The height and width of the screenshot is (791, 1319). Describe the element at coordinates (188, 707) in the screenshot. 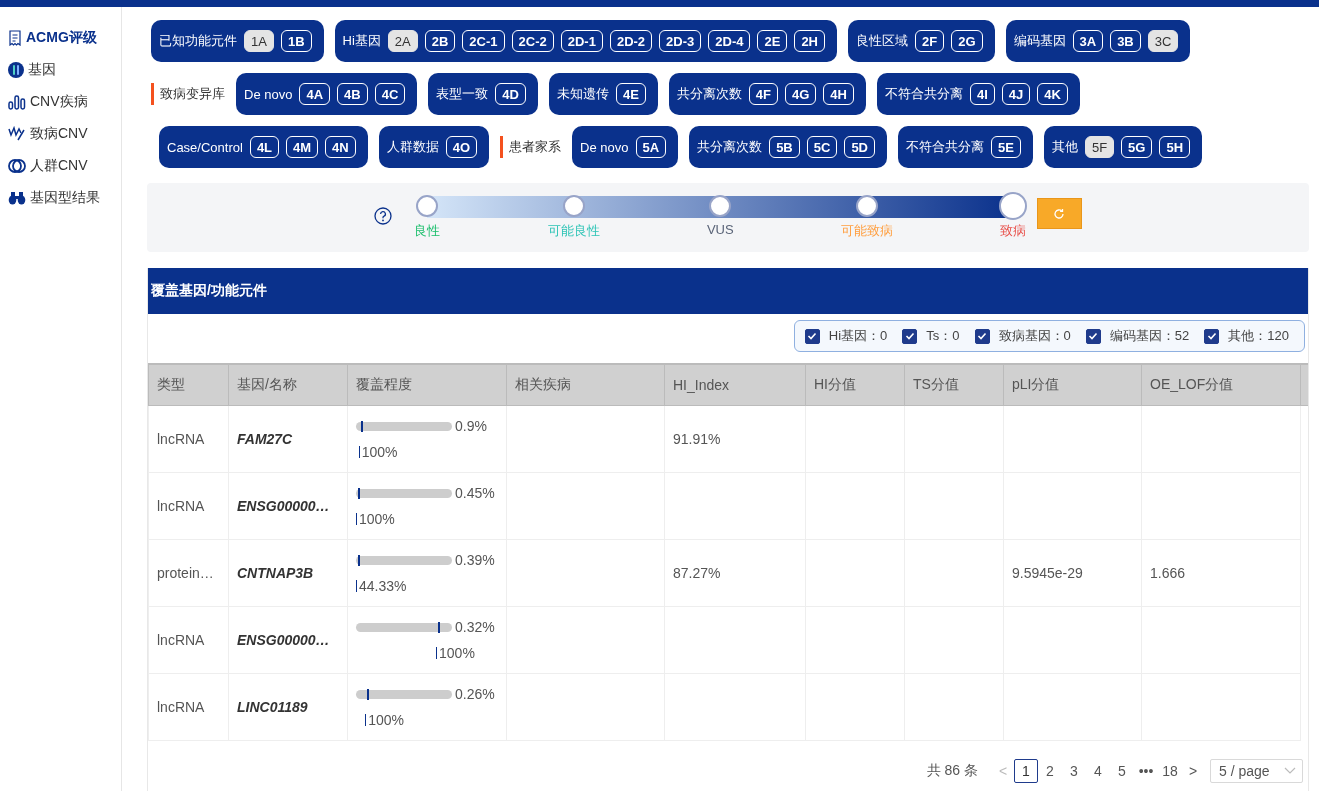

I see `table-cell: lncRNA` at that location.